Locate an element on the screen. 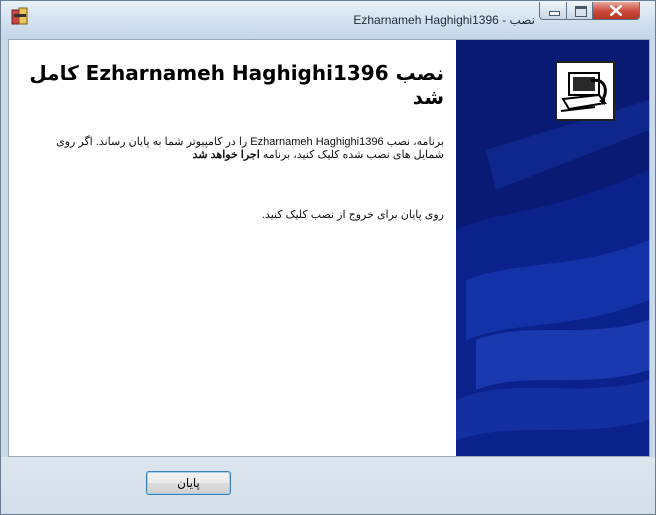 Image resolution: width=656 pixels, height=515 pixels. page-heading: نصب Ezharnameh Haghighi1396 کامل شد is located at coordinates (236, 85).